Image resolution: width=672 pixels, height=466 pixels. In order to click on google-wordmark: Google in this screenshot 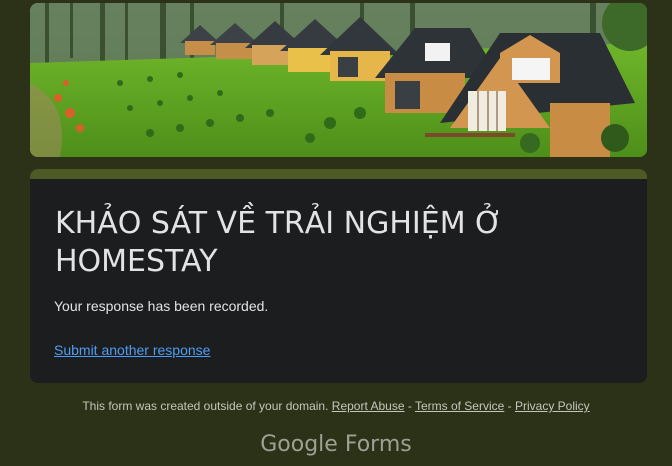, I will do `click(299, 444)`.